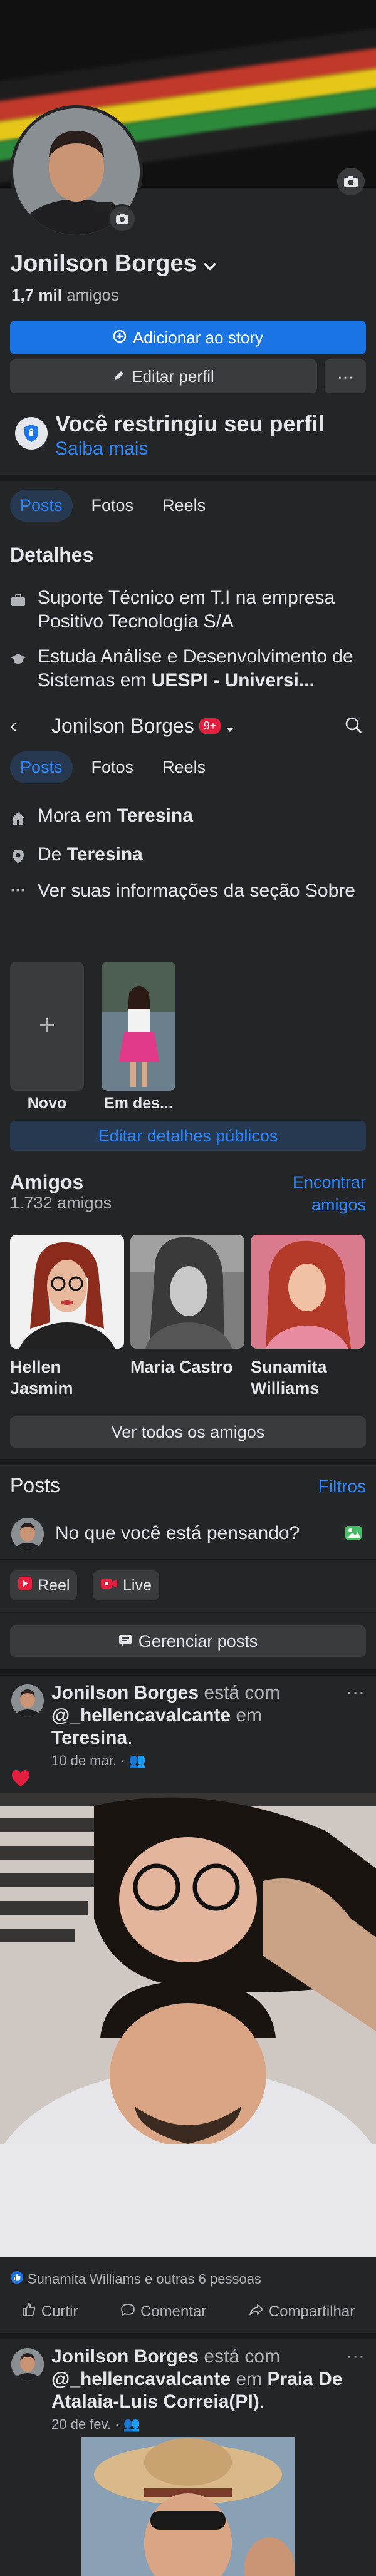 The width and height of the screenshot is (376, 2576). What do you see at coordinates (353, 1534) in the screenshot?
I see `photo-icon` at bounding box center [353, 1534].